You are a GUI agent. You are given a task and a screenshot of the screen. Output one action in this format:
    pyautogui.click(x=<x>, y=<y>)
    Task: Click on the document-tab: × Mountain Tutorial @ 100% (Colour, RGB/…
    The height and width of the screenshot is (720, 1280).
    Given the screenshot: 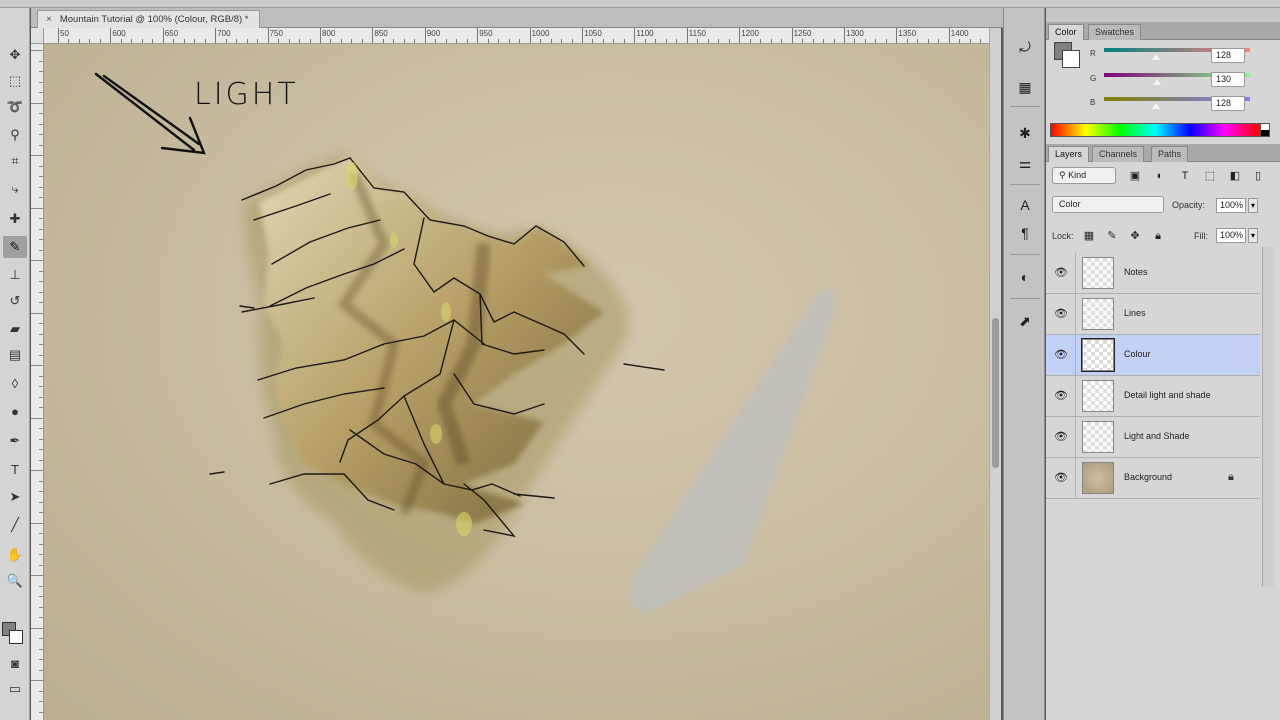 What is the action you would take?
    pyautogui.click(x=148, y=19)
    